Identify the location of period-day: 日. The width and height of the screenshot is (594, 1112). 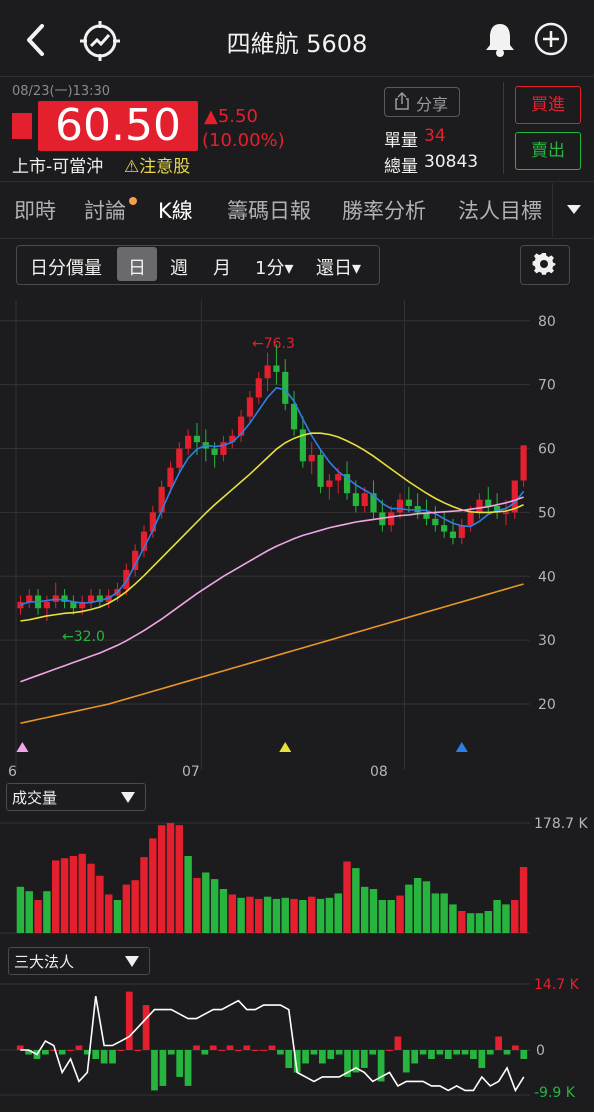
(137, 267).